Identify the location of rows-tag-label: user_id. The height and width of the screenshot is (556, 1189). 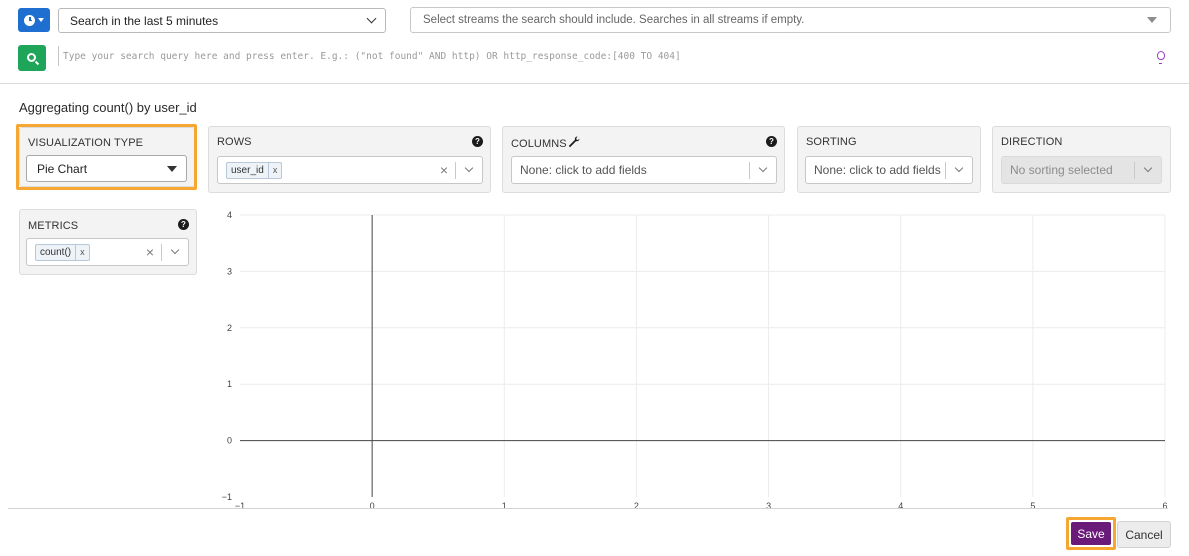
(247, 170).